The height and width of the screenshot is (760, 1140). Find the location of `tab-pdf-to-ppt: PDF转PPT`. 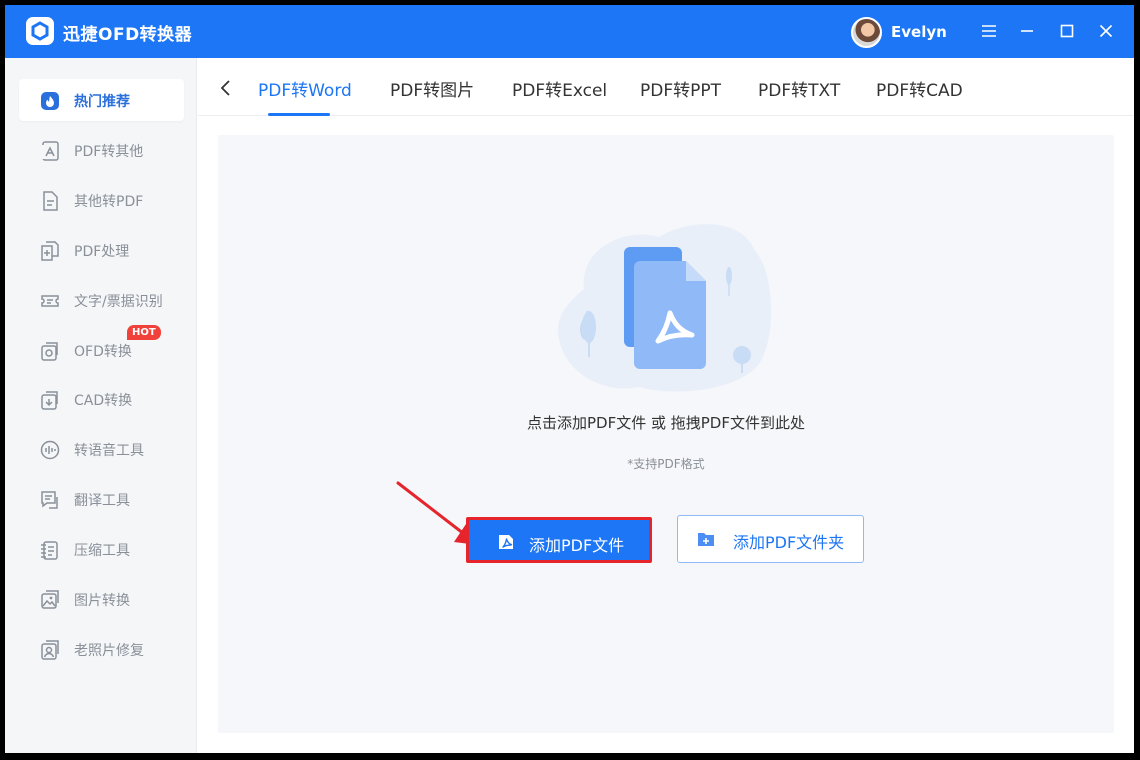

tab-pdf-to-ppt: PDF转PPT is located at coordinates (680, 88).